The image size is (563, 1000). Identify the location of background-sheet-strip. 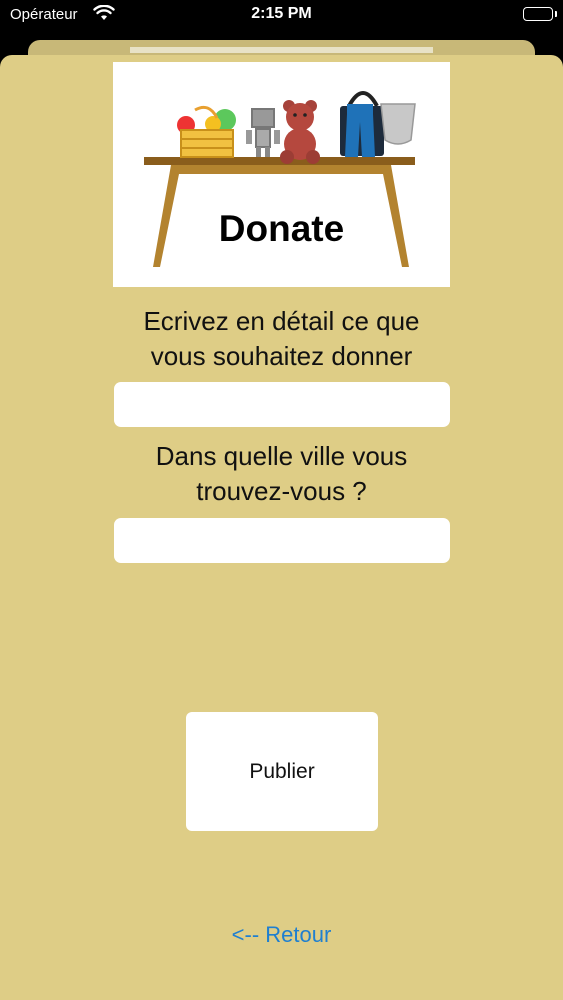
(281, 50).